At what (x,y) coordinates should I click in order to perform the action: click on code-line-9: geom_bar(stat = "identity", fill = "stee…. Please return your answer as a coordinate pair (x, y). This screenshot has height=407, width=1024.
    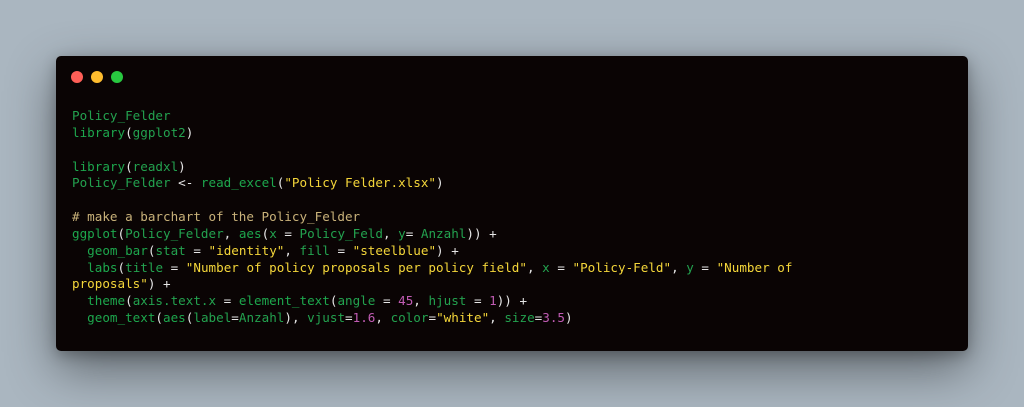
    Looking at the image, I should click on (432, 251).